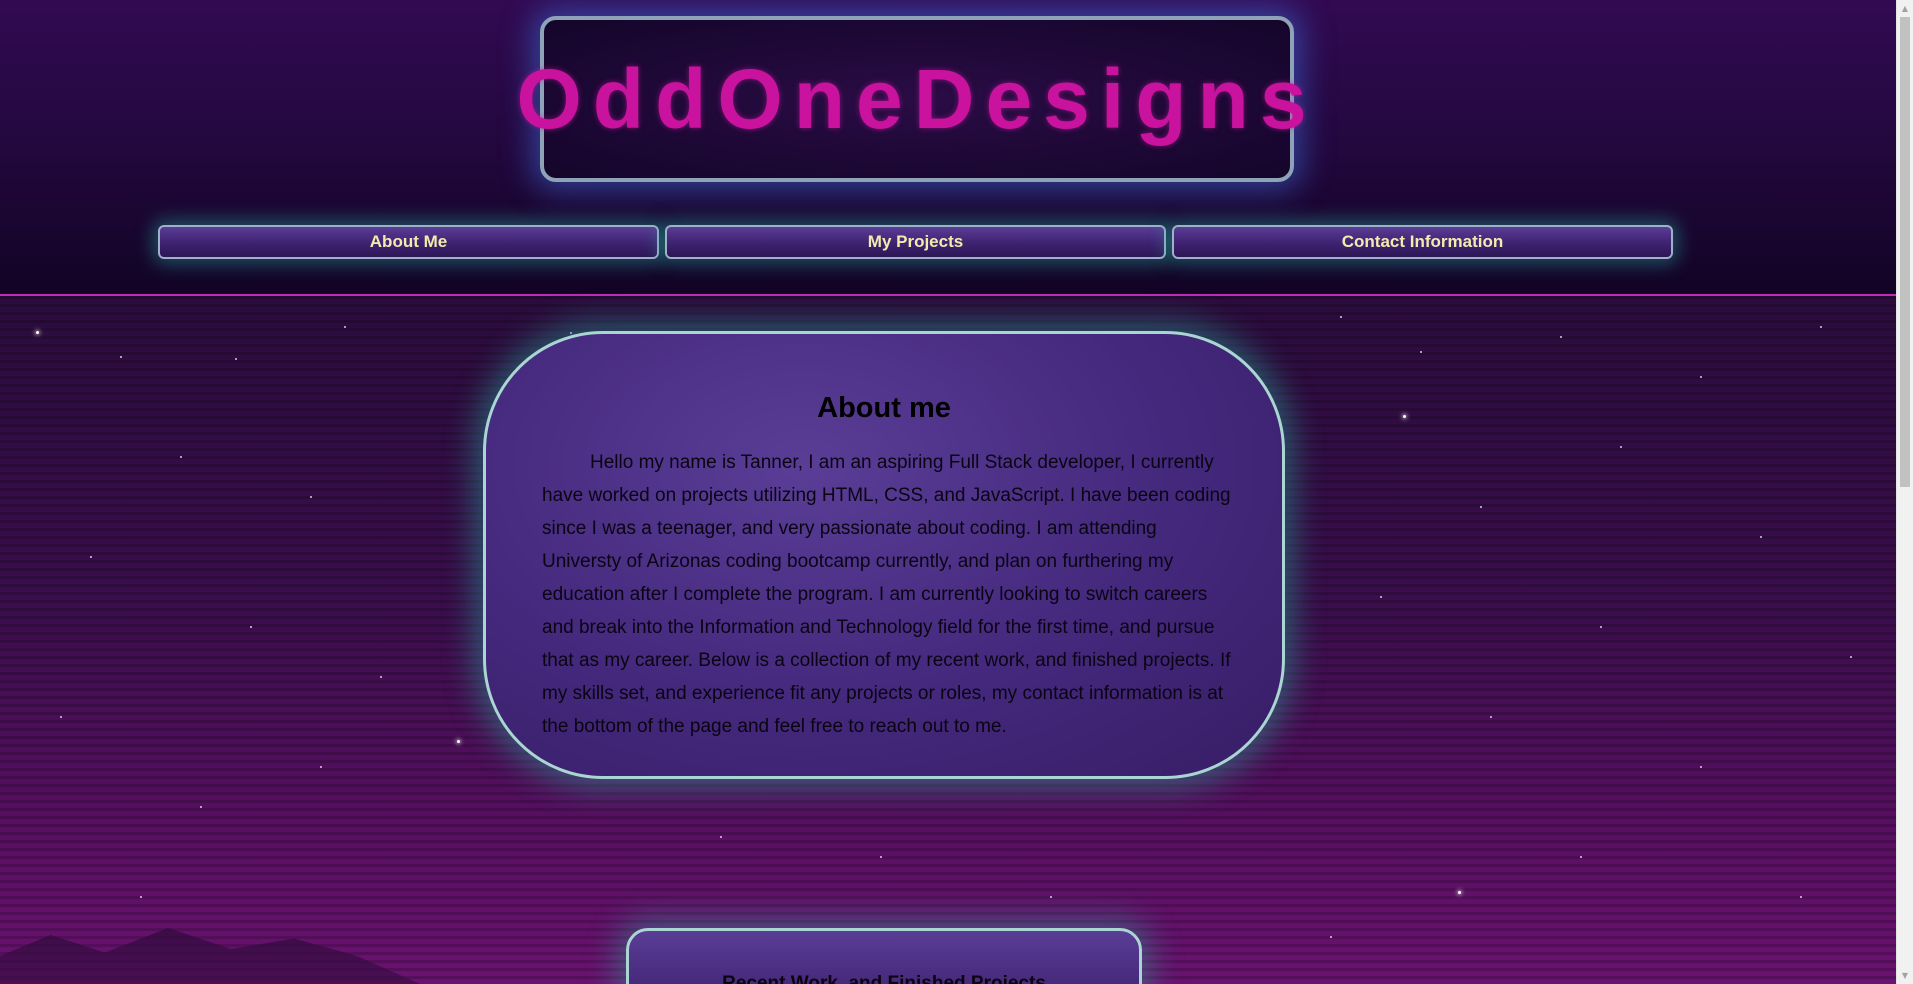 This screenshot has width=1913, height=984. I want to click on logo-text: OddOneDesigns, so click(917, 98).